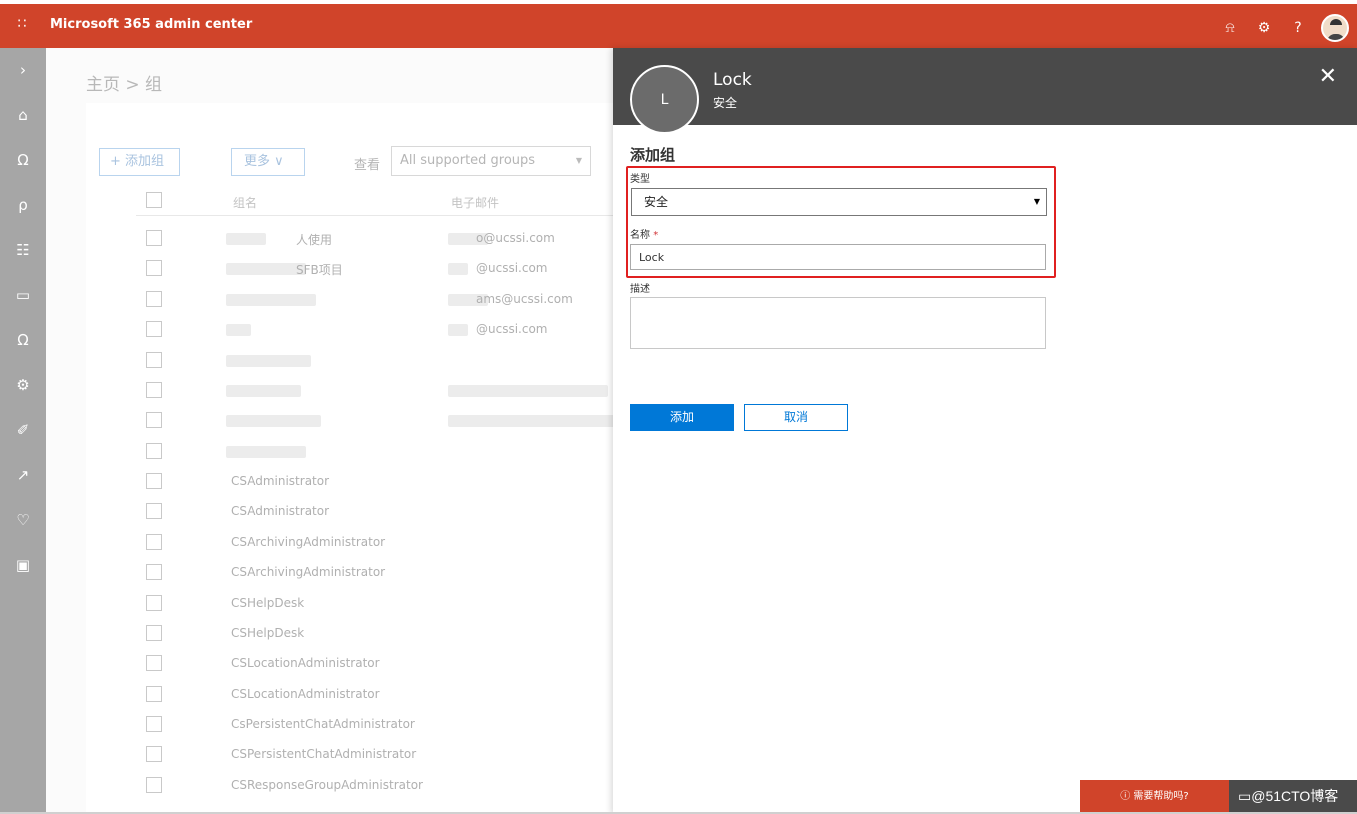 This screenshot has width=1357, height=814. Describe the element at coordinates (515, 238) in the screenshot. I see `group-email: o@ucssi.com` at that location.